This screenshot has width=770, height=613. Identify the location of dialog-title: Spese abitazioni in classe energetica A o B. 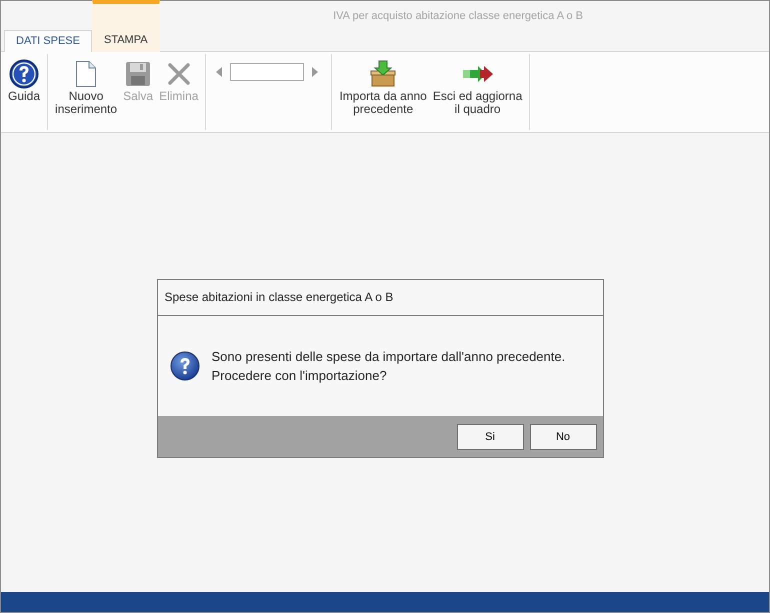
(380, 298).